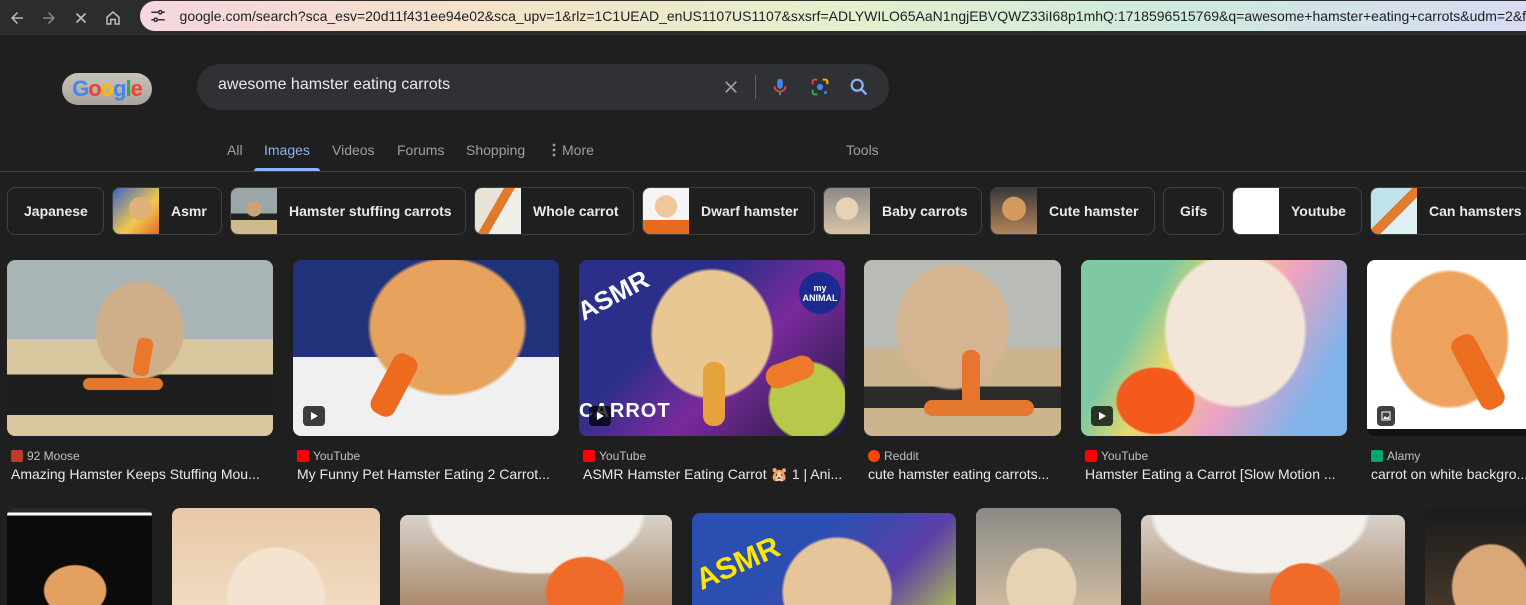  I want to click on google-doodle-logo: G o o g l e, so click(107, 89).